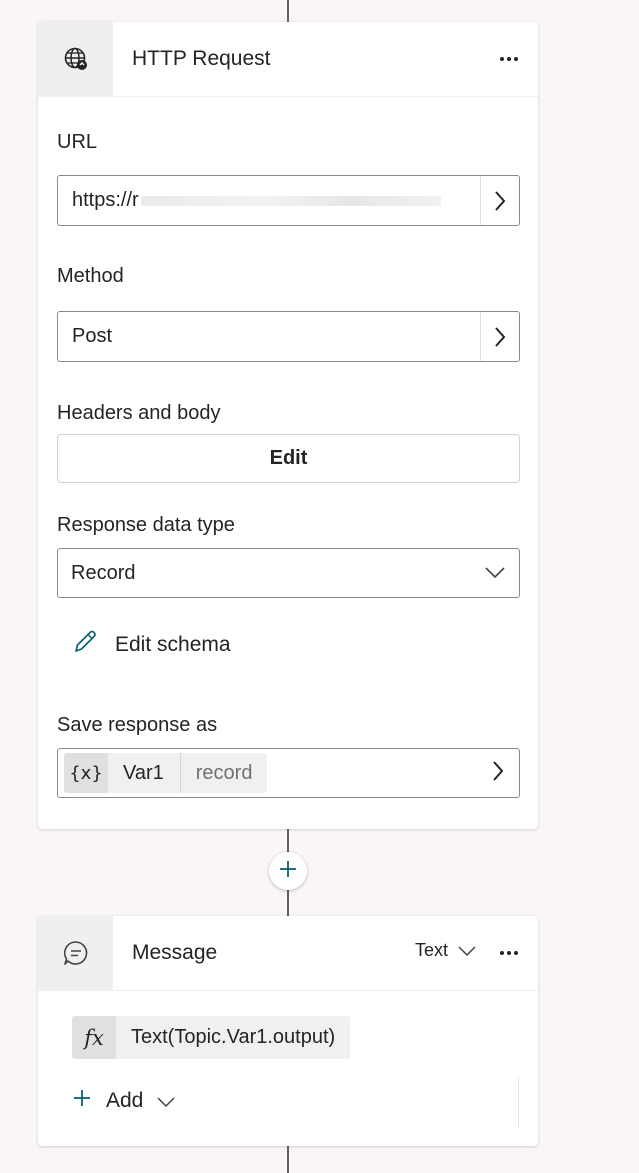 The width and height of the screenshot is (639, 1173). Describe the element at coordinates (146, 525) in the screenshot. I see `response-type-label: Response data type` at that location.